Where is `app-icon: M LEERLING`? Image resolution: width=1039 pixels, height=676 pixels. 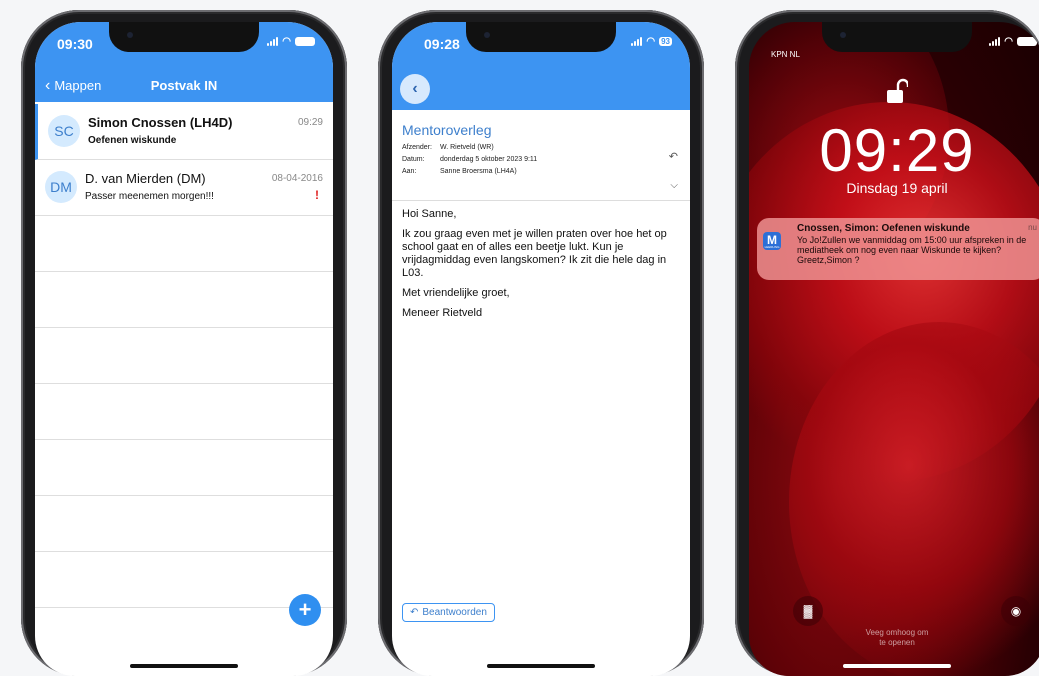 app-icon: M LEERLING is located at coordinates (772, 241).